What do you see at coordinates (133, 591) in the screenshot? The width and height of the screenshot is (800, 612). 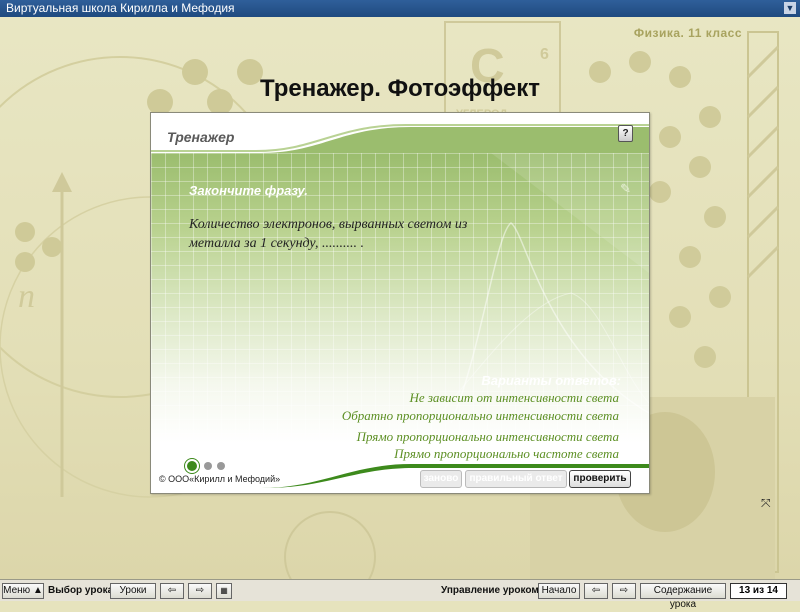 I see `lessons-button: Уроки` at bounding box center [133, 591].